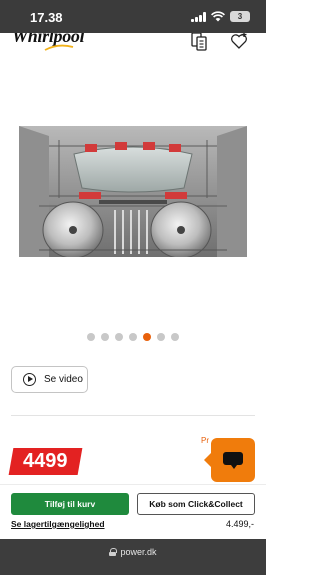 The width and height of the screenshot is (320, 575). I want to click on see-video-label: Se video, so click(63, 379).